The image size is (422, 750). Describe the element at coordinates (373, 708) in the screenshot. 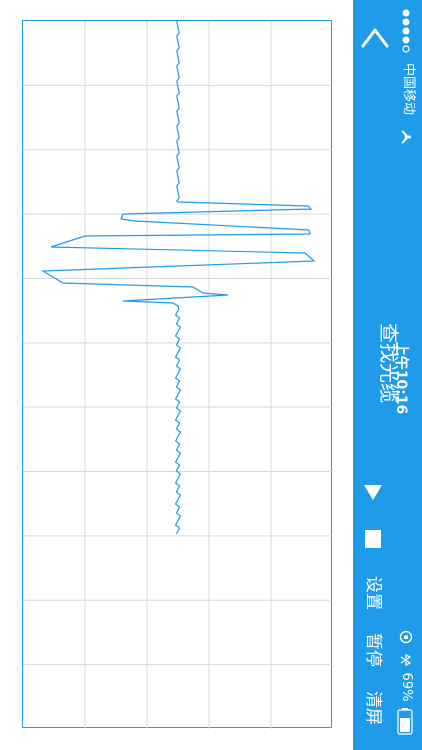

I see `clear-button: 清屏` at that location.